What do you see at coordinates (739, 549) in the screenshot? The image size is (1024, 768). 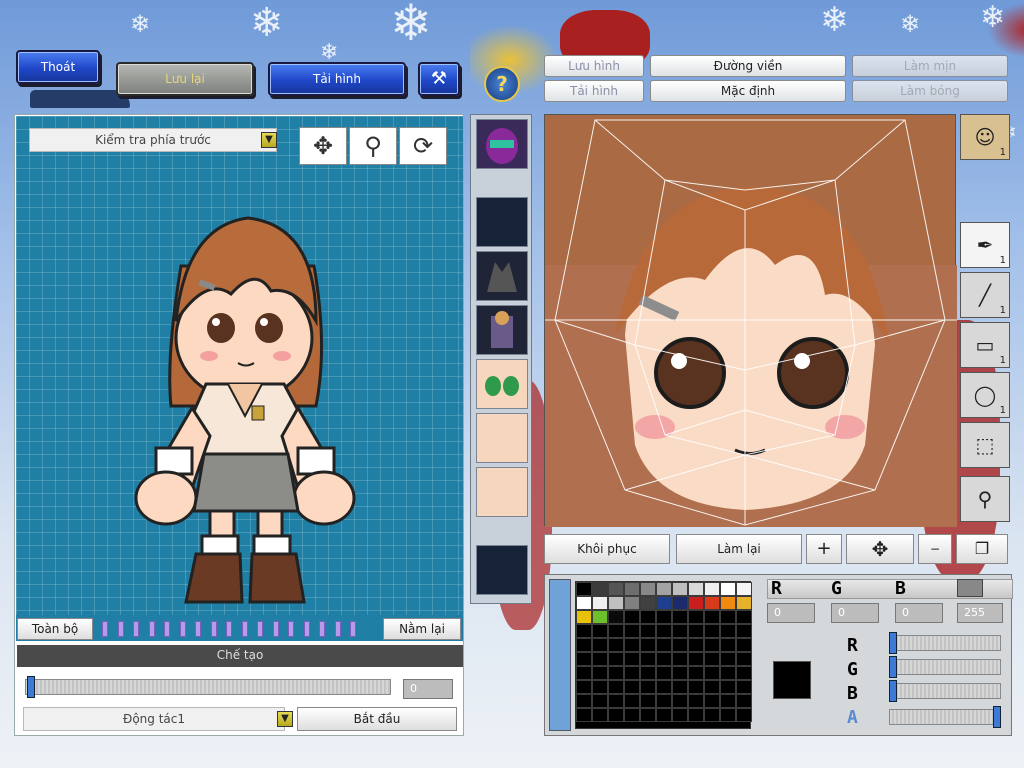 I see `redo-button: Làm lại` at bounding box center [739, 549].